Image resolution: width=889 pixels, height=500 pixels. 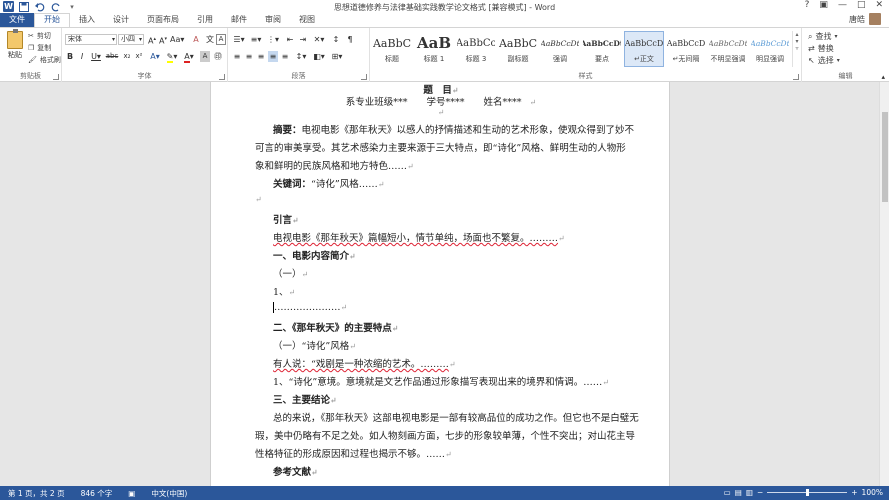 What do you see at coordinates (364, 77) in the screenshot?
I see `paragraph-launcher-icon` at bounding box center [364, 77].